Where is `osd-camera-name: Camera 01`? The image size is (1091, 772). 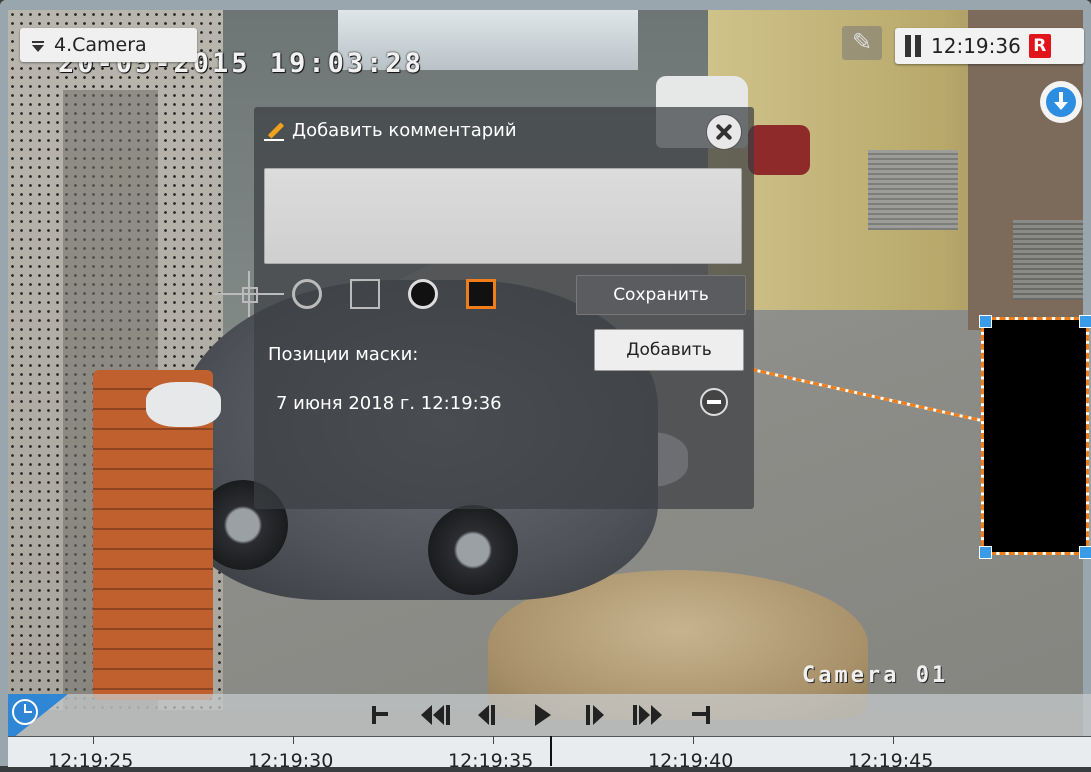
osd-camera-name: Camera 01 is located at coordinates (875, 675).